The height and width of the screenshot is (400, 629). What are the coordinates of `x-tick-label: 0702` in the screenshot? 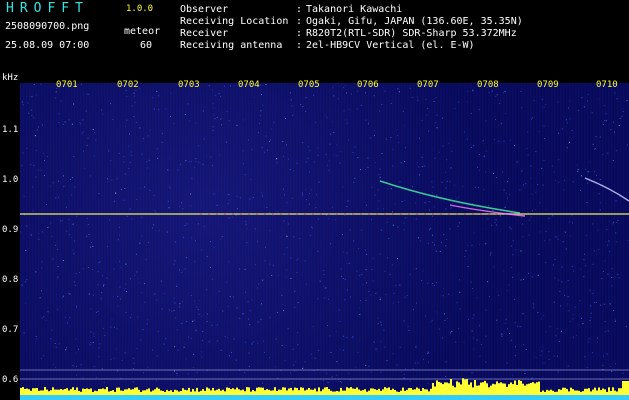 It's located at (128, 85).